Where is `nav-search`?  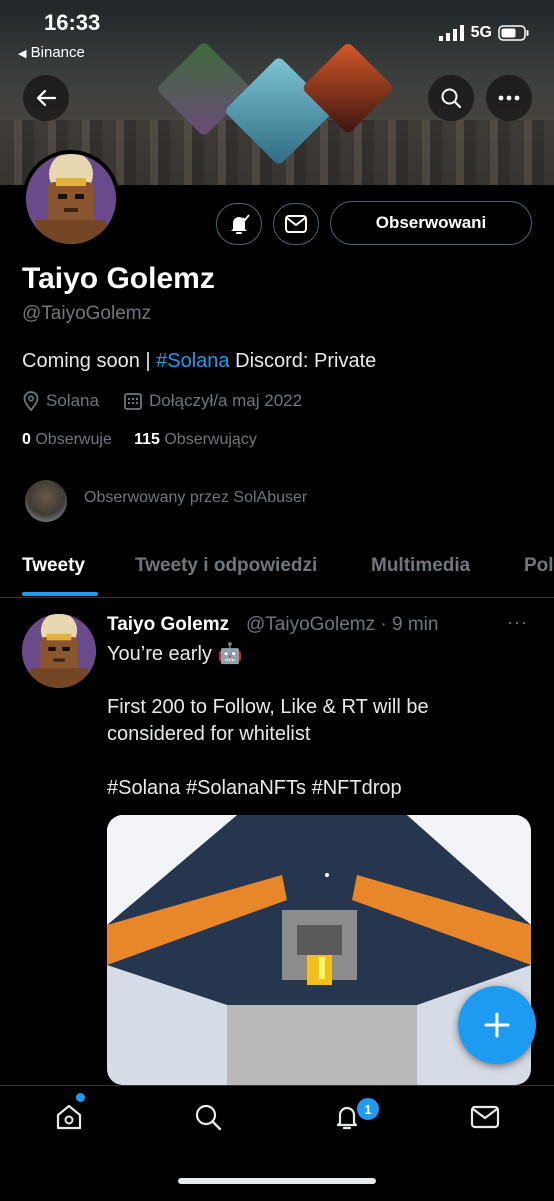
nav-search is located at coordinates (208, 1117).